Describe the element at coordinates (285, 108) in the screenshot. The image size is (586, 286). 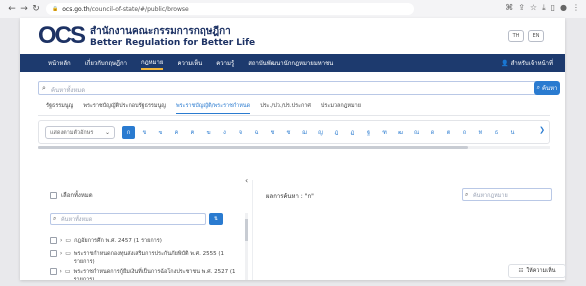
I see `tab-announcements: ประ./ปว./ปร.ประกาศ` at that location.